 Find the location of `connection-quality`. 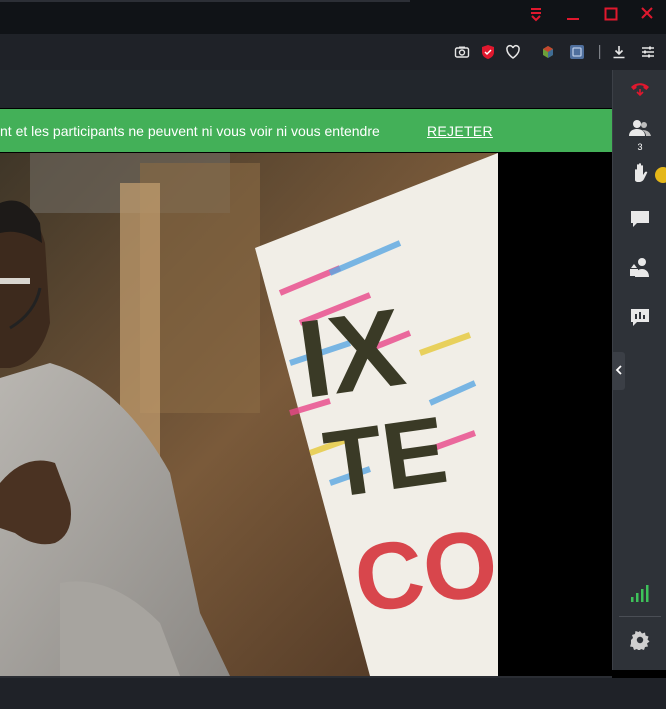

connection-quality is located at coordinates (639, 595).